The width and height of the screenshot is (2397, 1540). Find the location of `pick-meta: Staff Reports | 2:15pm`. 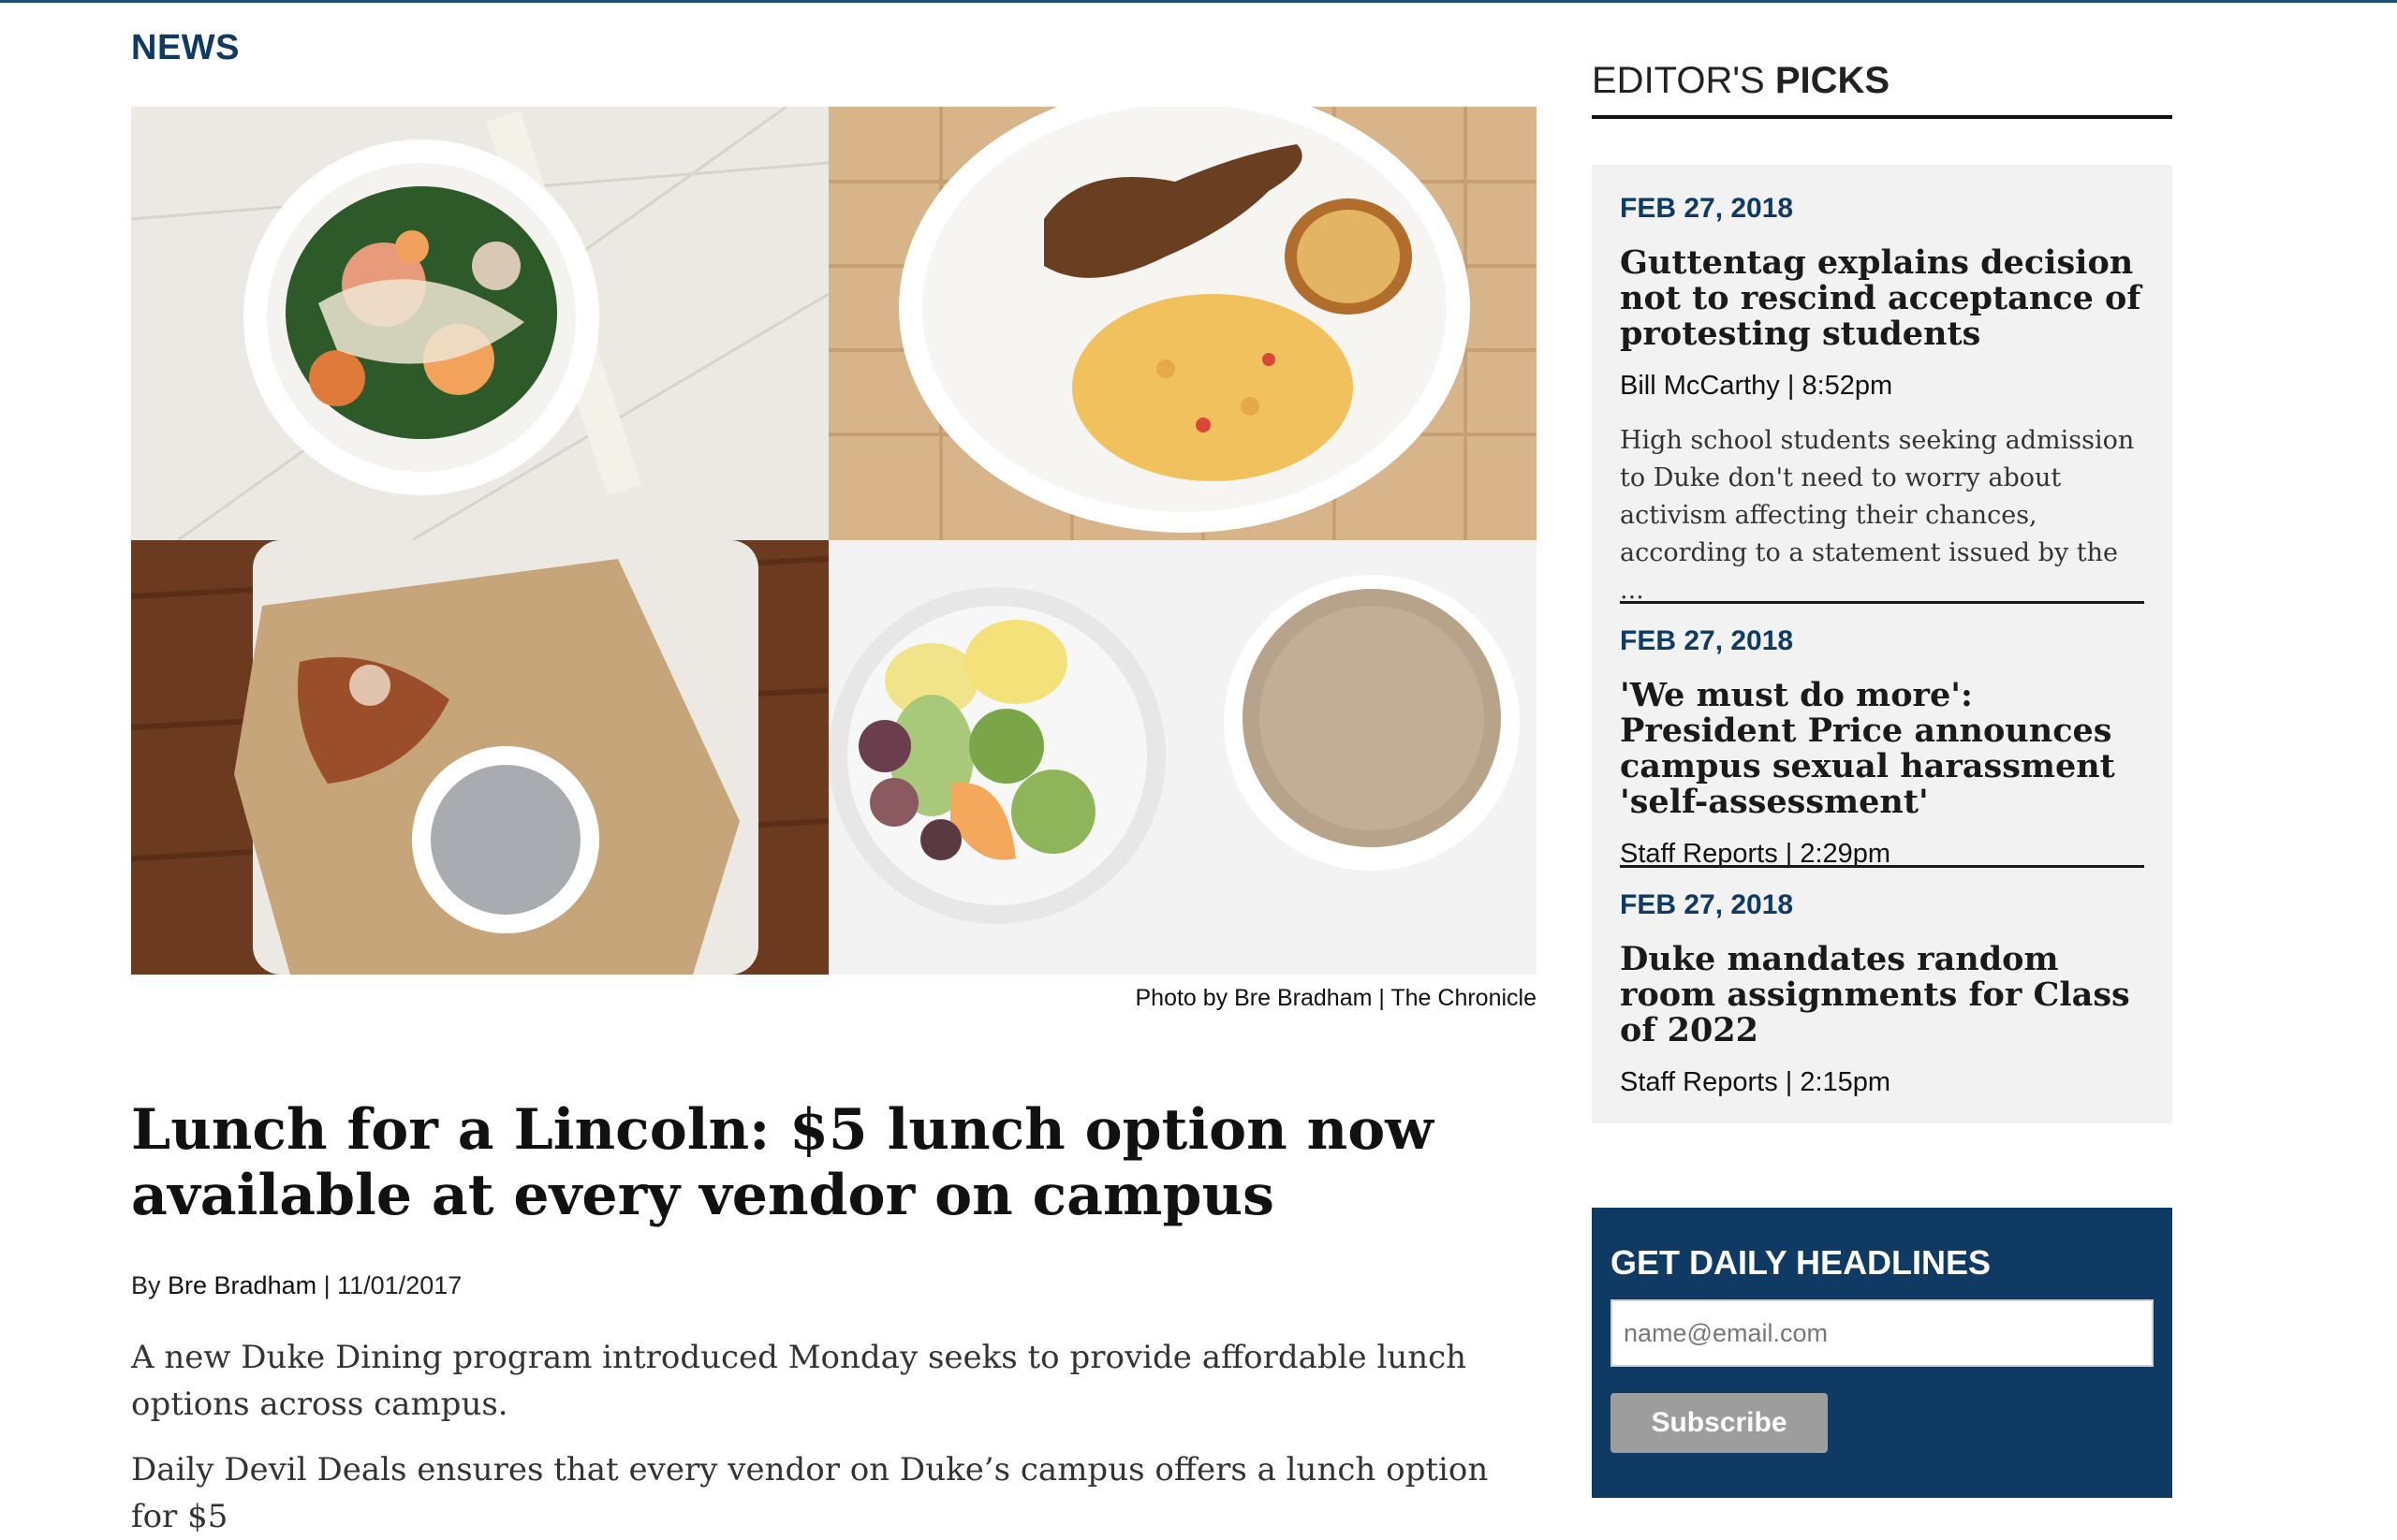

pick-meta: Staff Reports | 2:15pm is located at coordinates (1755, 1082).